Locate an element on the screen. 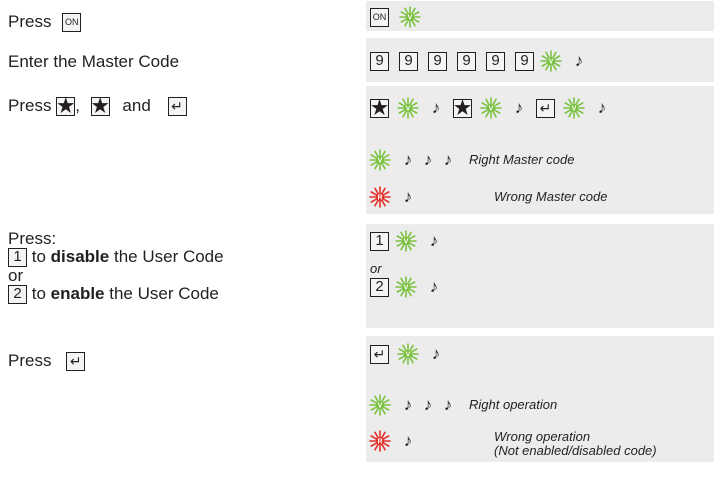 The width and height of the screenshot is (721, 493). step-press-enter: Press ↵ is located at coordinates (47, 361).